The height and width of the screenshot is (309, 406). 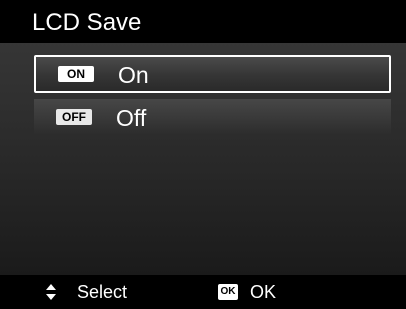 What do you see at coordinates (203, 292) in the screenshot?
I see `footer-bar: Select OK OK` at bounding box center [203, 292].